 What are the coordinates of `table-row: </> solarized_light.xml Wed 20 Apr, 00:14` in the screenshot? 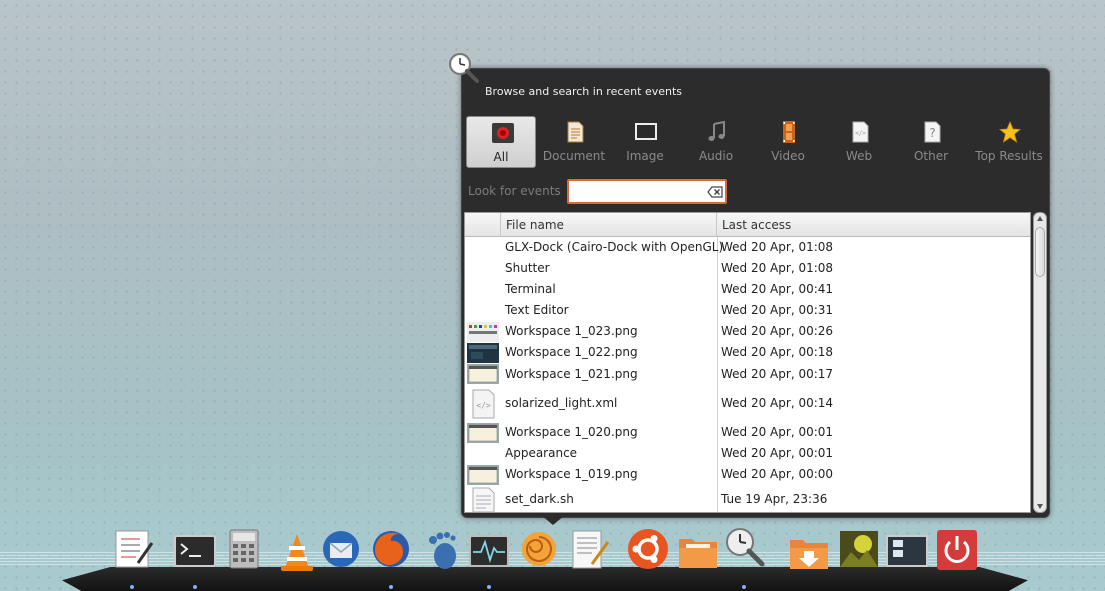 It's located at (747, 403).